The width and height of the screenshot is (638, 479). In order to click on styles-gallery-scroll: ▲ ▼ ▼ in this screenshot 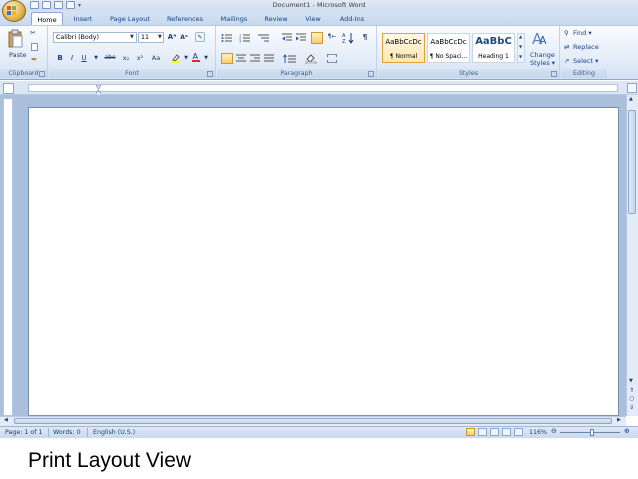, I will do `click(521, 48)`.